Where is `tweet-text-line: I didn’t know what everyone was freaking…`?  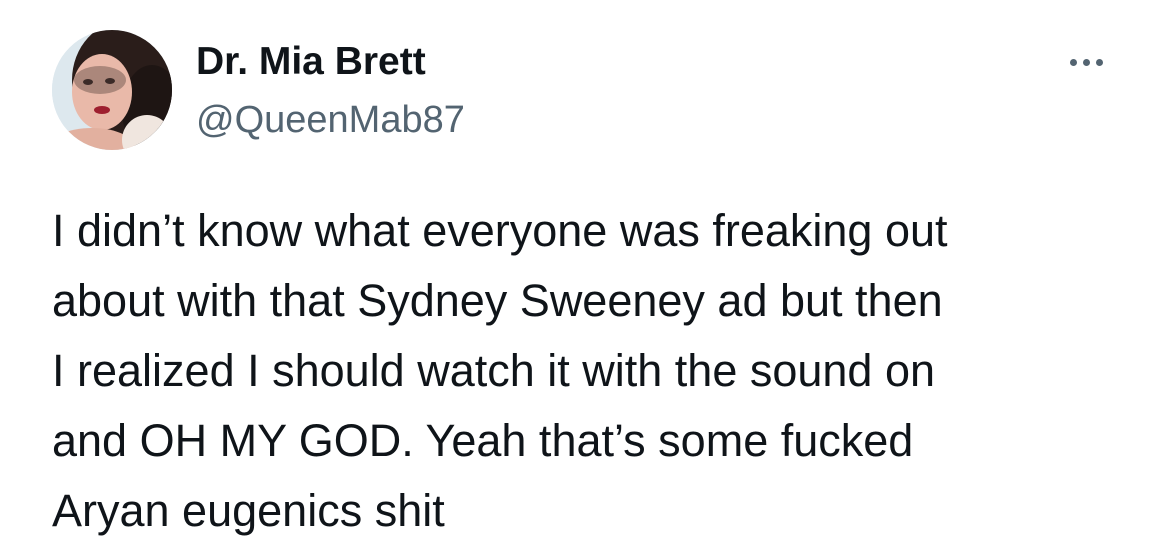 tweet-text-line: I didn’t know what everyone was freaking… is located at coordinates (500, 230).